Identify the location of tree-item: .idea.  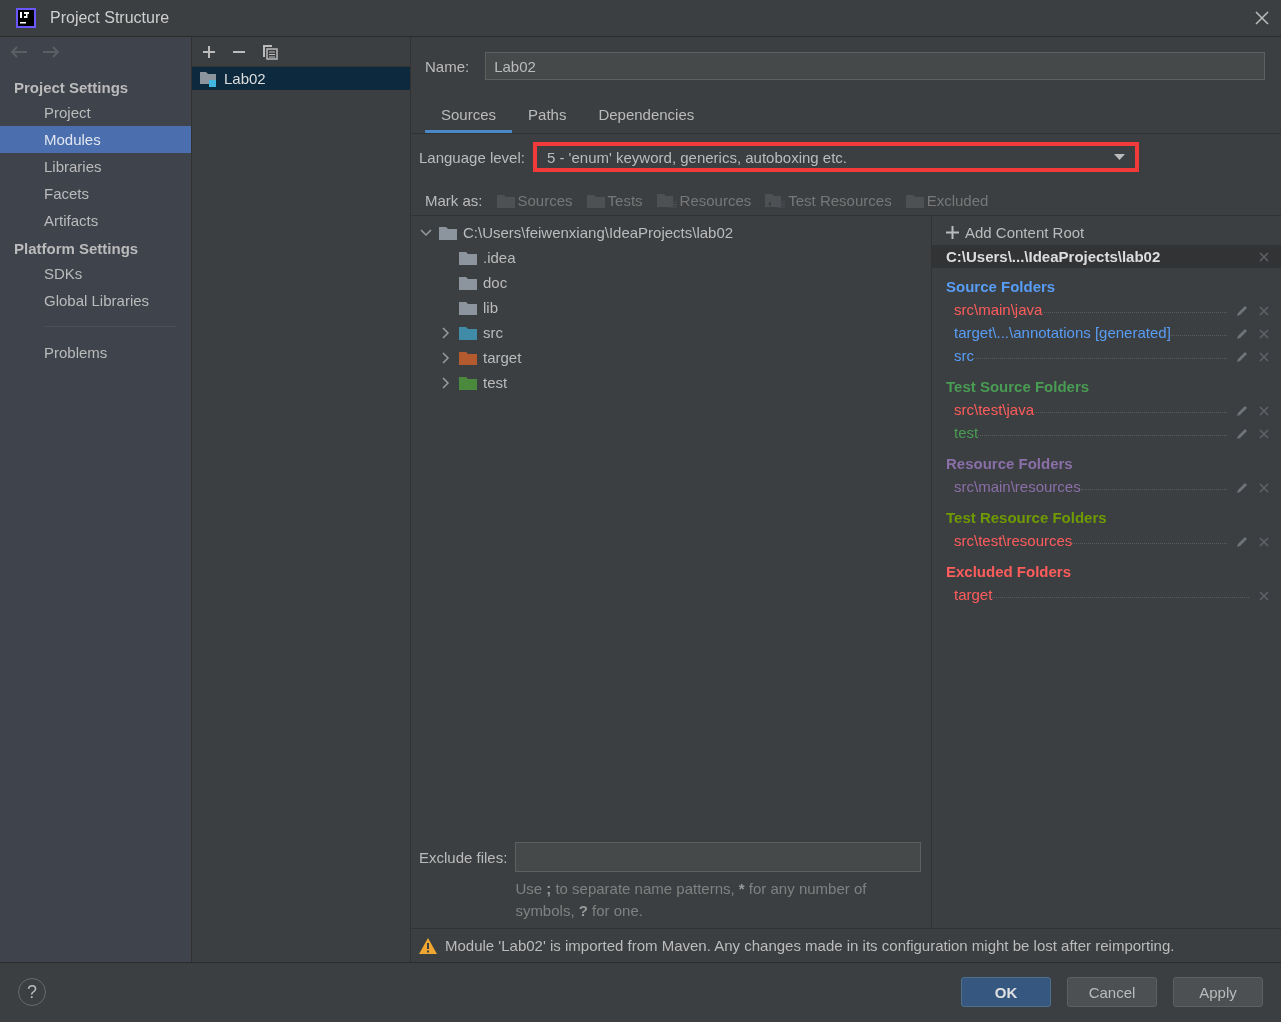
(499, 257).